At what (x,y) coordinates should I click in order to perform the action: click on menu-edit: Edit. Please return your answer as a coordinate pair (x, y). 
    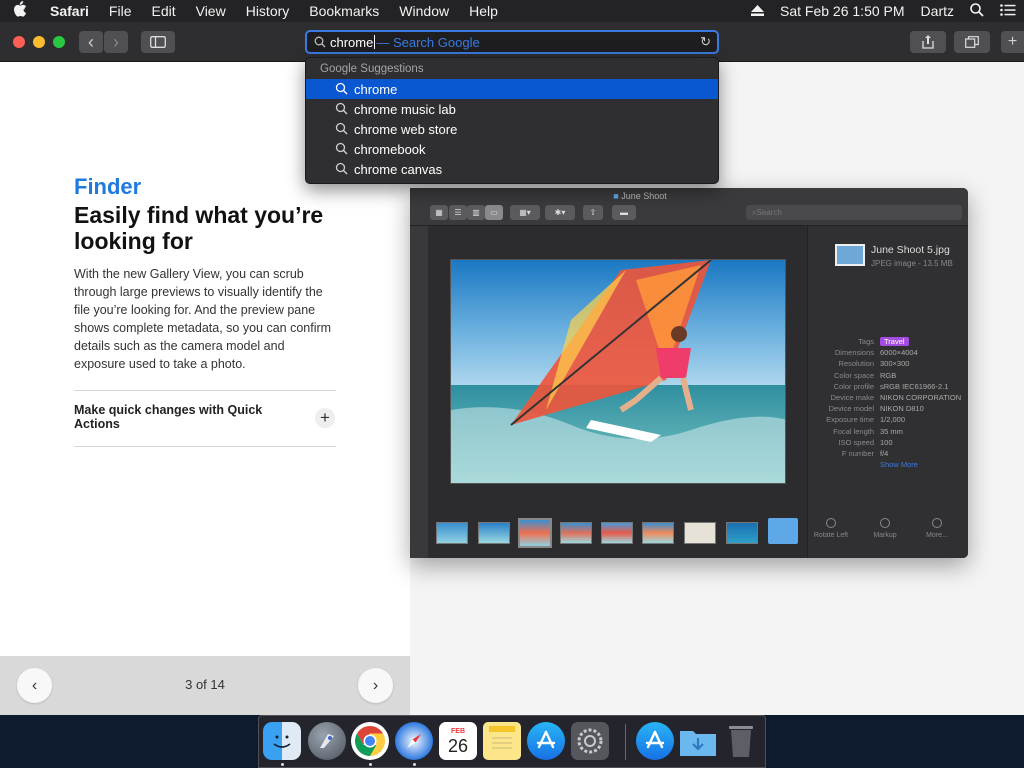
    Looking at the image, I should click on (163, 11).